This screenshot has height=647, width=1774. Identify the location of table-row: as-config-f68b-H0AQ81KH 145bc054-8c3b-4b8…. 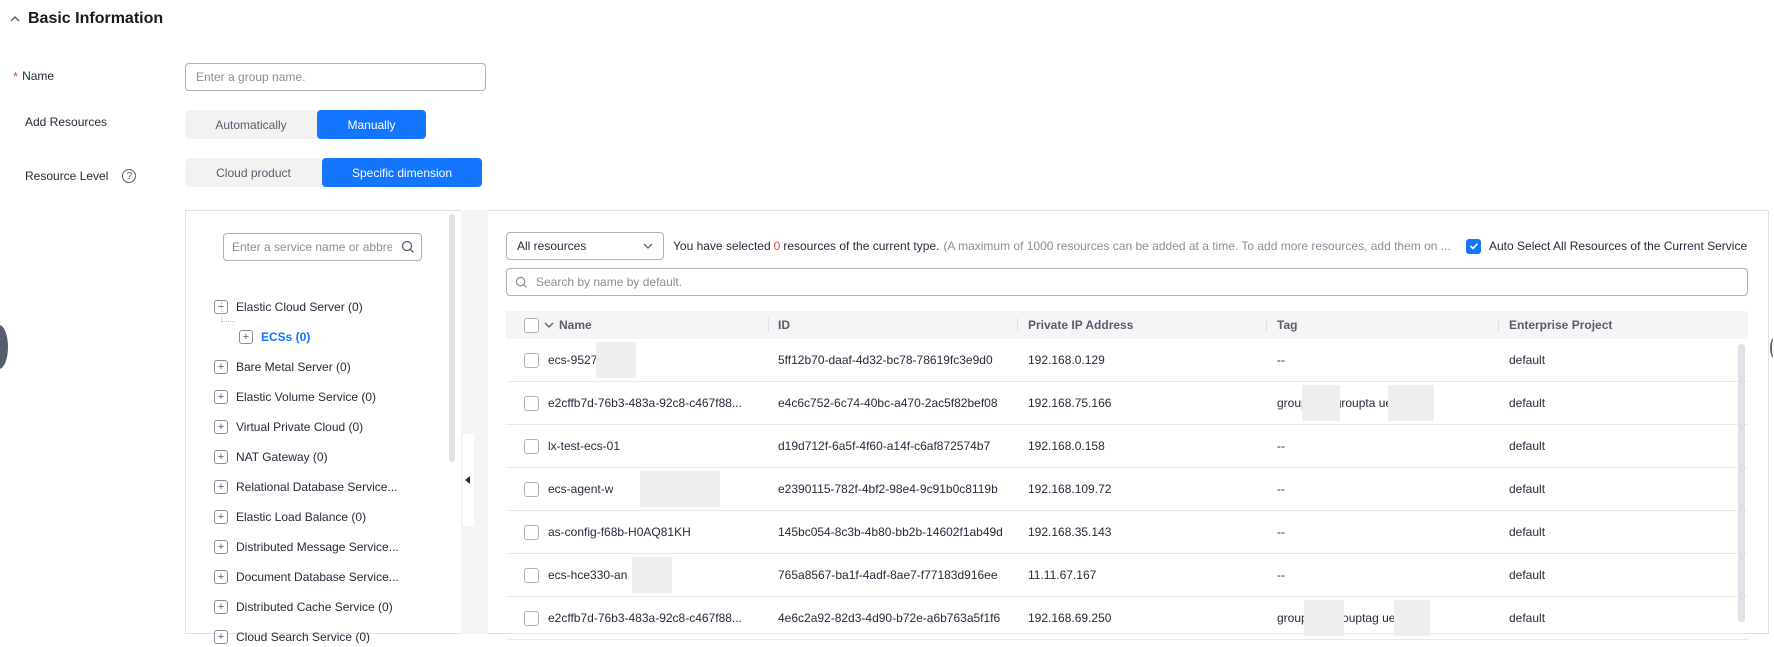
(1127, 532).